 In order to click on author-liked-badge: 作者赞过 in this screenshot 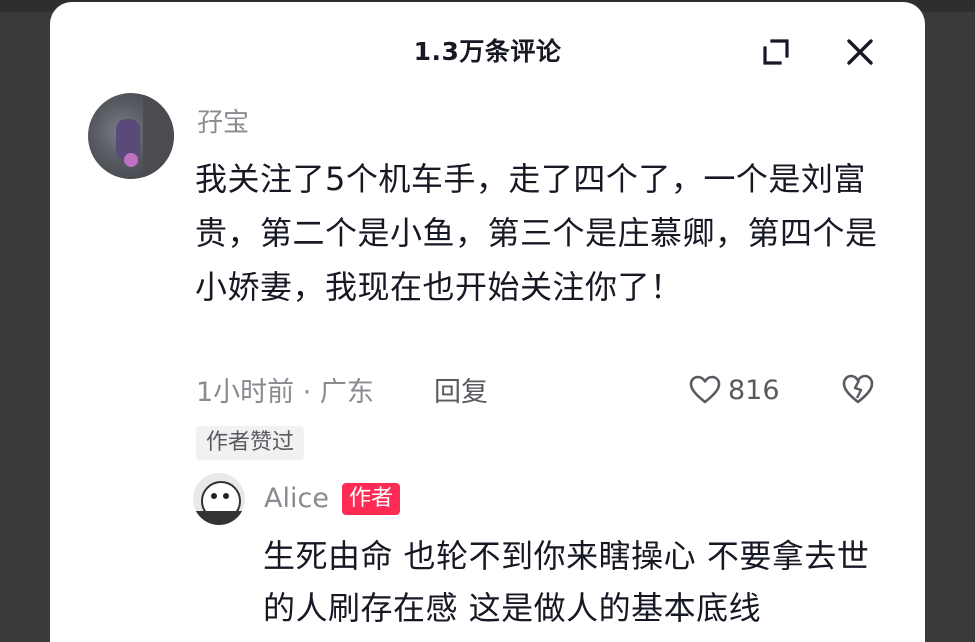, I will do `click(250, 443)`.